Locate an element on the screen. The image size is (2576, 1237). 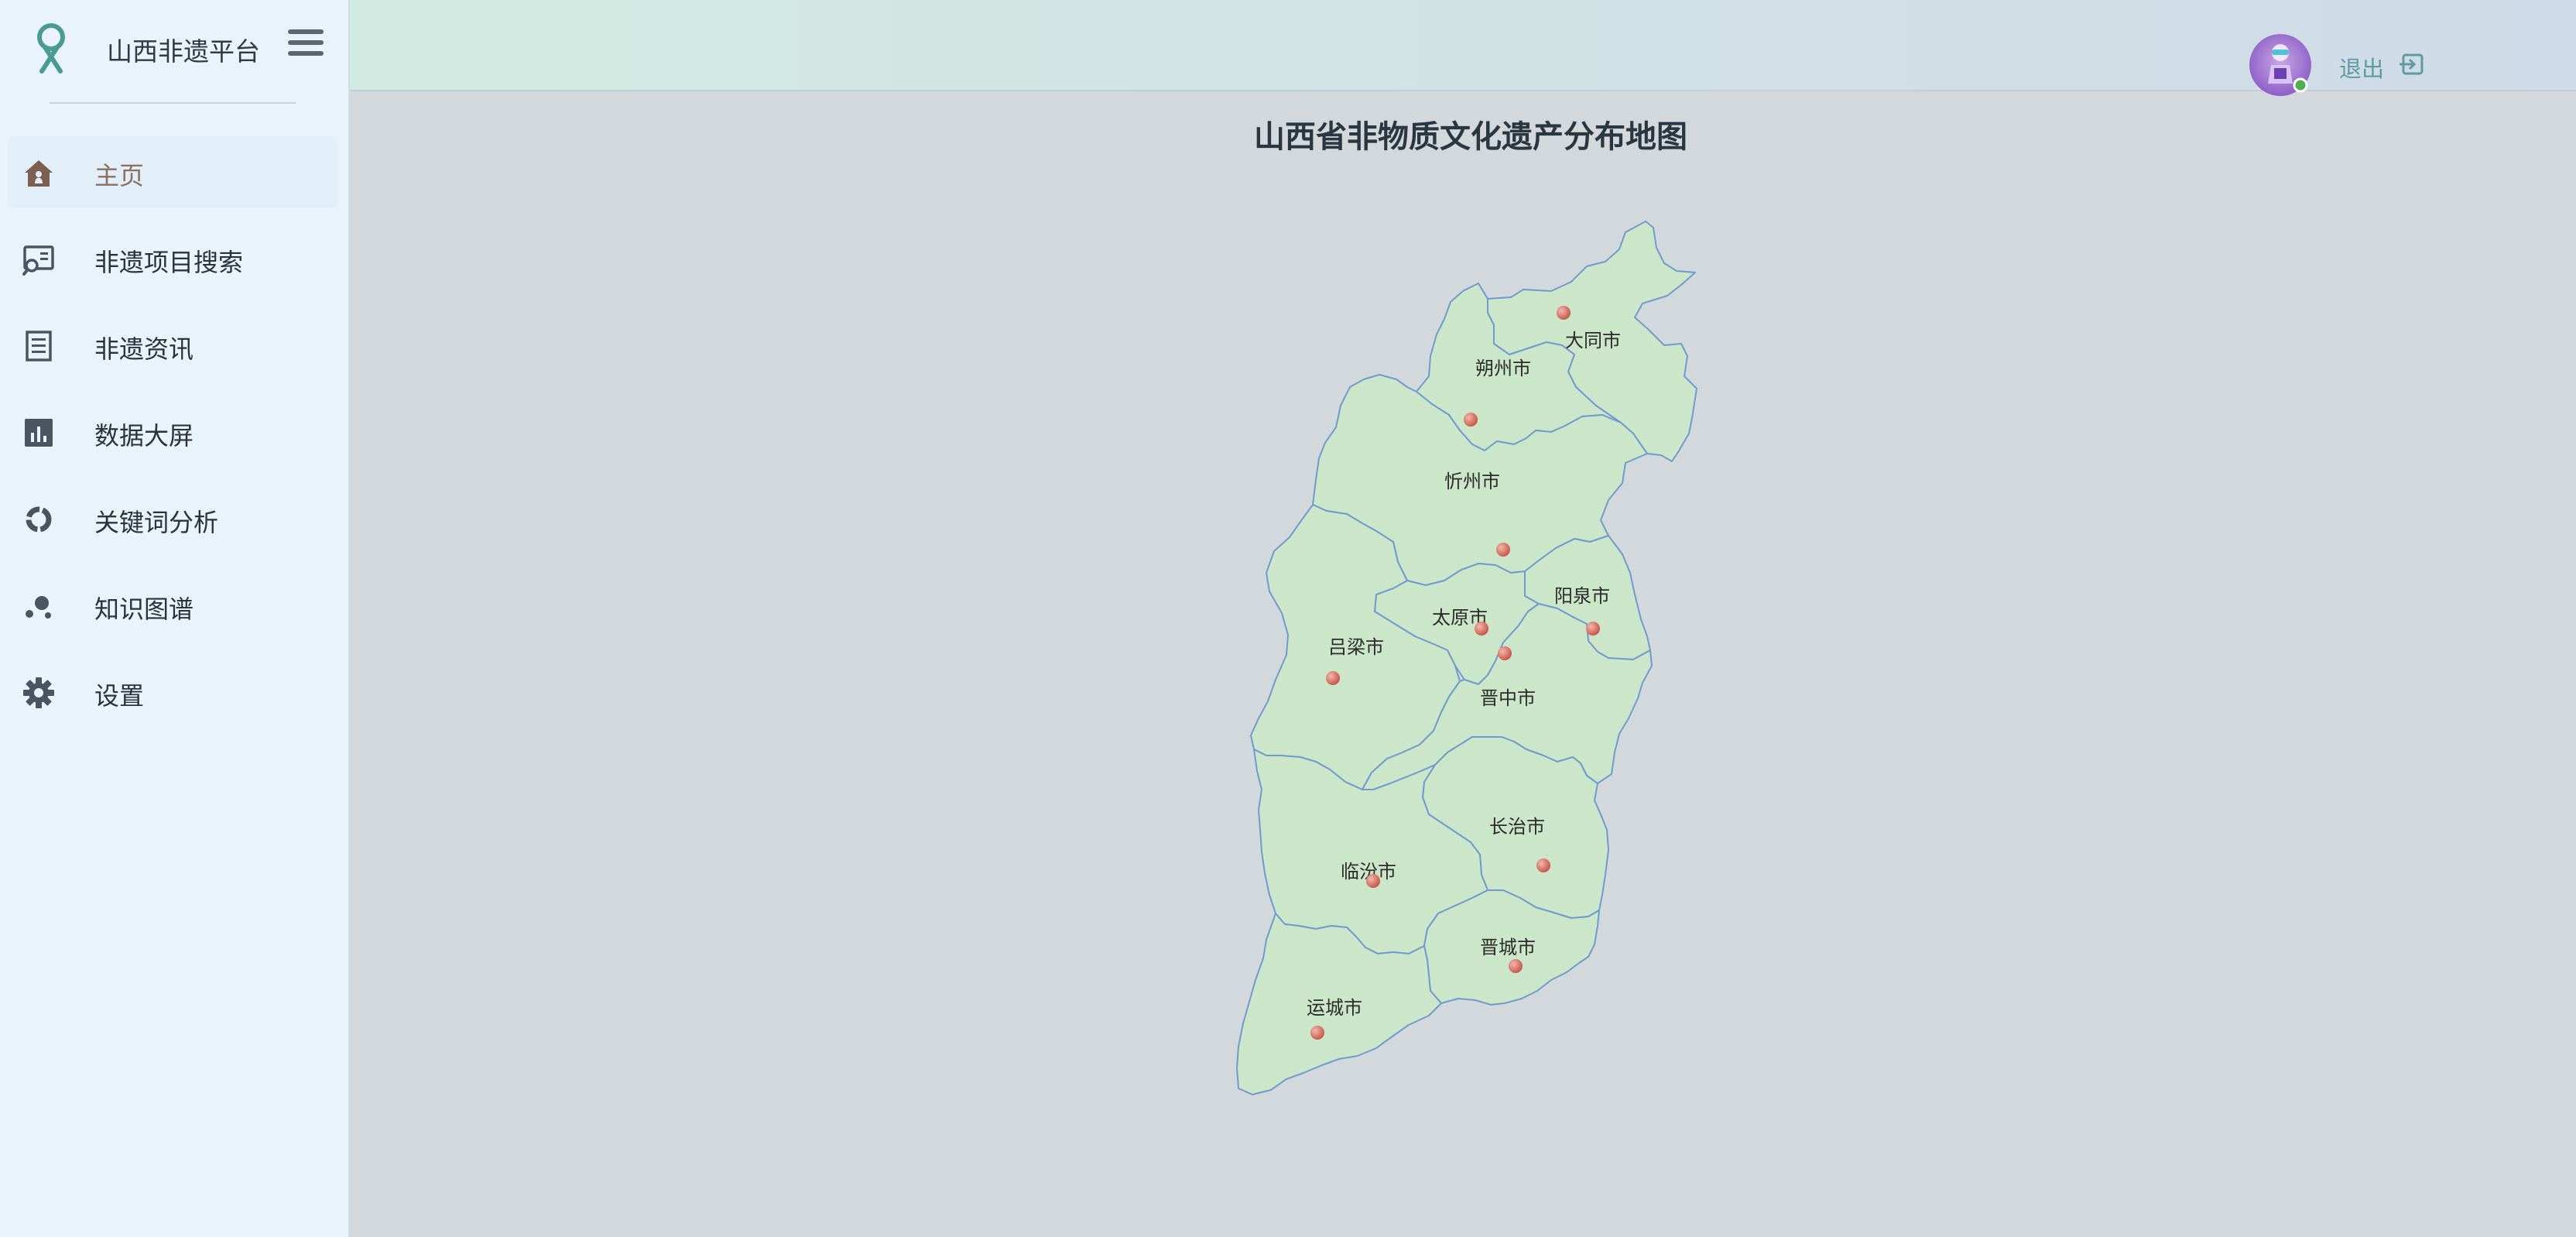
city-label-changzhi: 长治市 is located at coordinates (1517, 827).